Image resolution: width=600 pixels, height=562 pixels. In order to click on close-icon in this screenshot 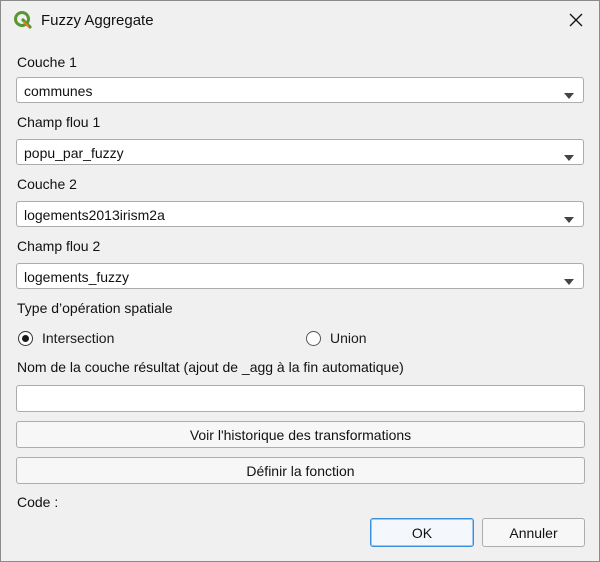, I will do `click(576, 21)`.